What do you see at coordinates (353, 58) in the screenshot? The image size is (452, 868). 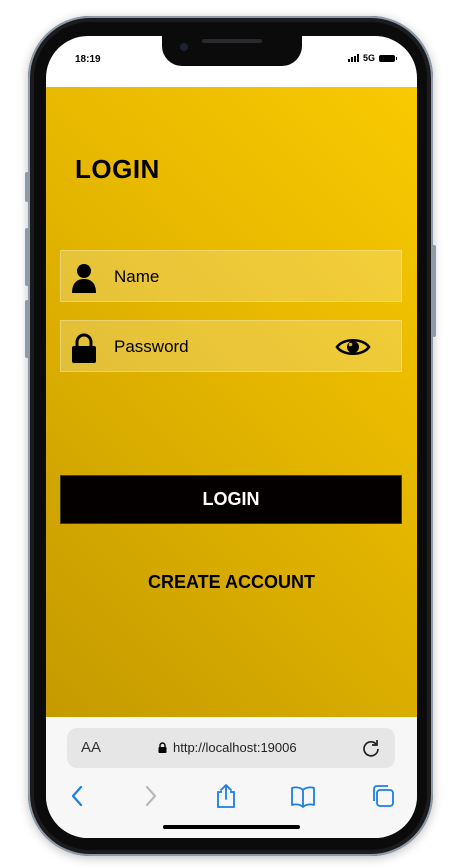 I see `signal-icon` at bounding box center [353, 58].